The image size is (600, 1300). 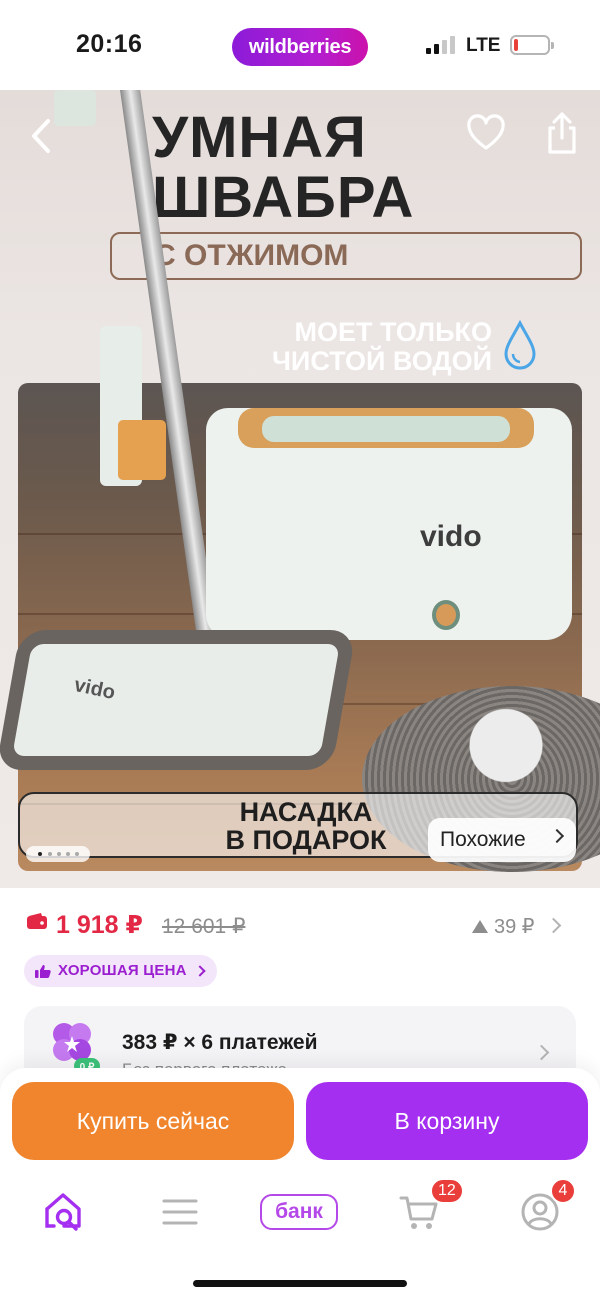 I want to click on water-caption: МОЕТ ТОЛЬКО ЧИСТОЙ ВОДОЙ, so click(x=381, y=346).